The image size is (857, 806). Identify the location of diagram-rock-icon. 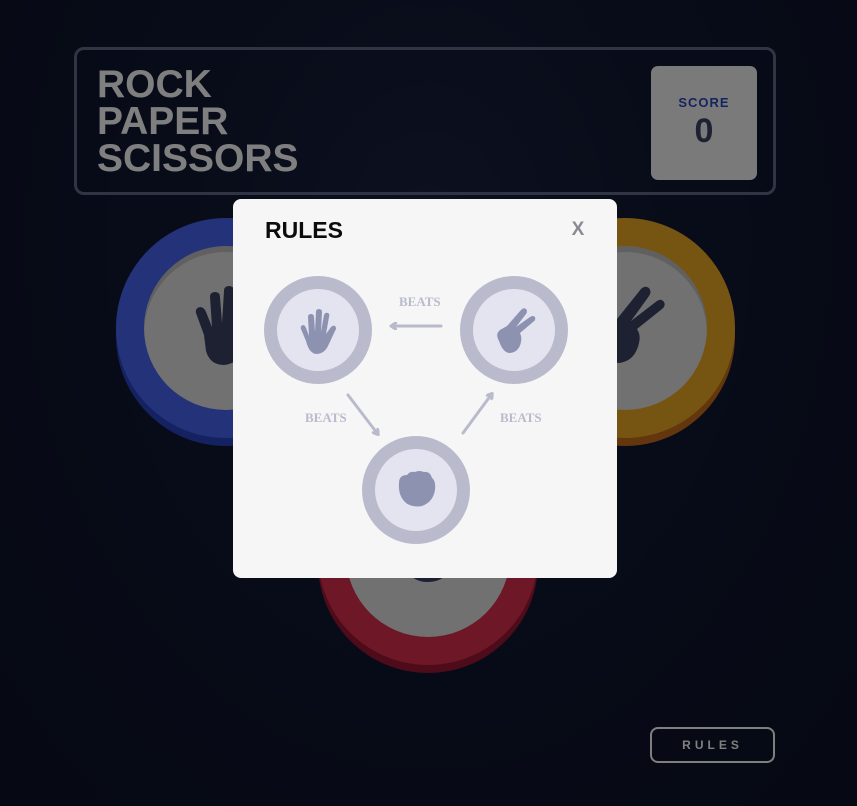
(417, 489).